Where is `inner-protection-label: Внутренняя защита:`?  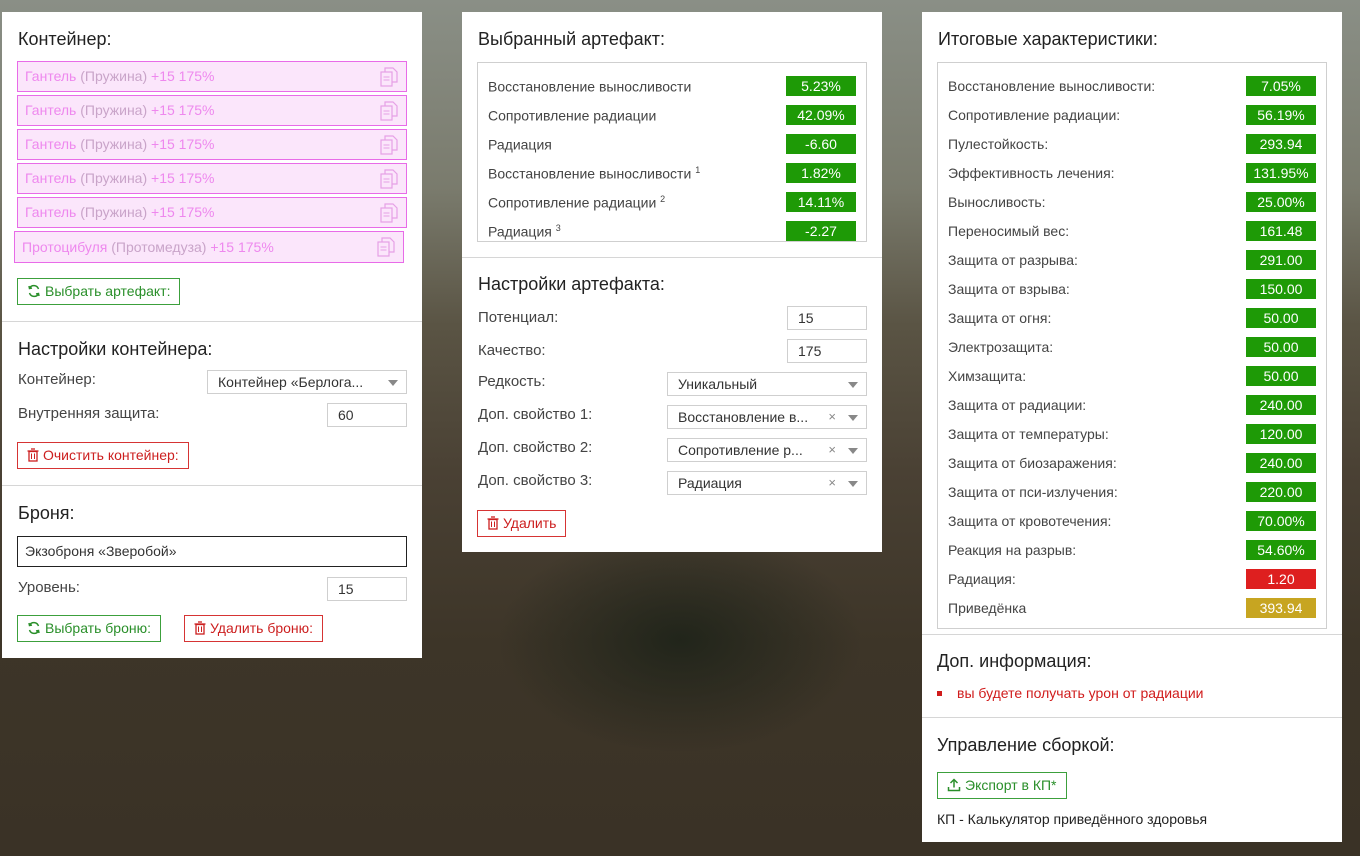 inner-protection-label: Внутренняя защита: is located at coordinates (89, 413).